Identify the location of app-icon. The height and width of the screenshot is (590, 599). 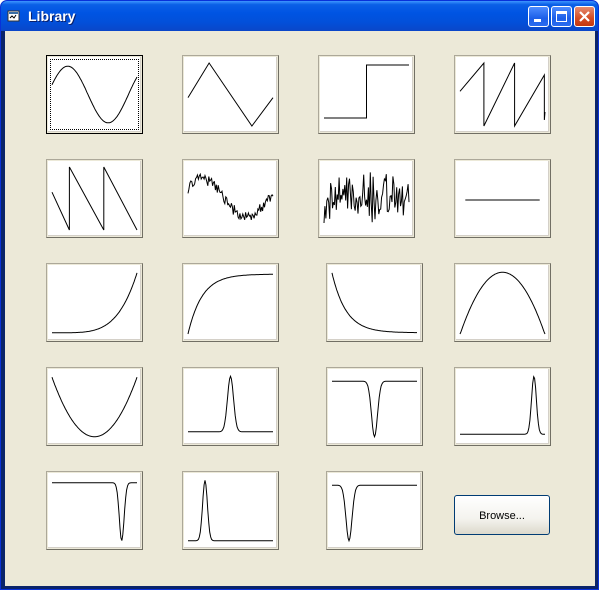
(14, 16).